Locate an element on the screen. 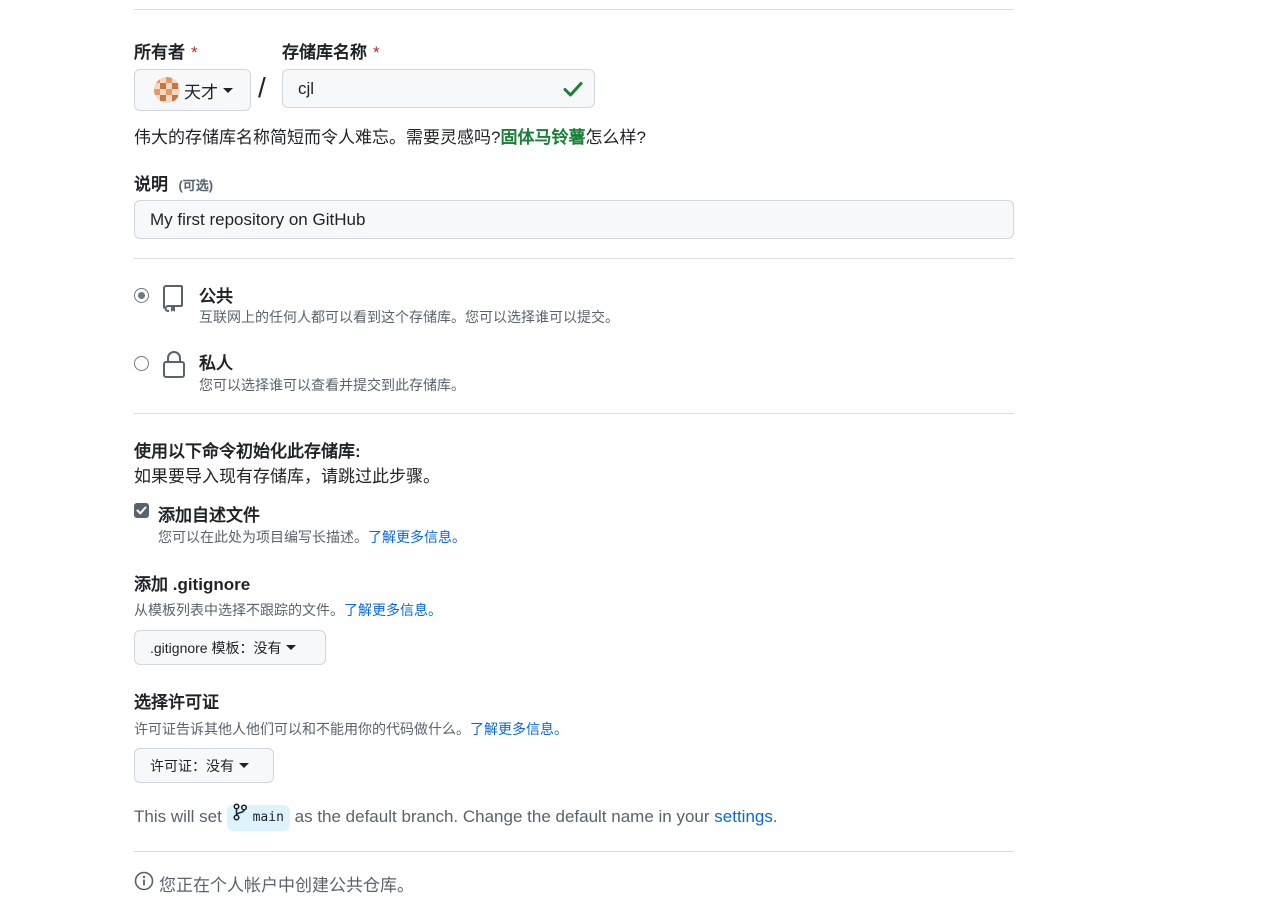  divider-visibility is located at coordinates (574, 258).